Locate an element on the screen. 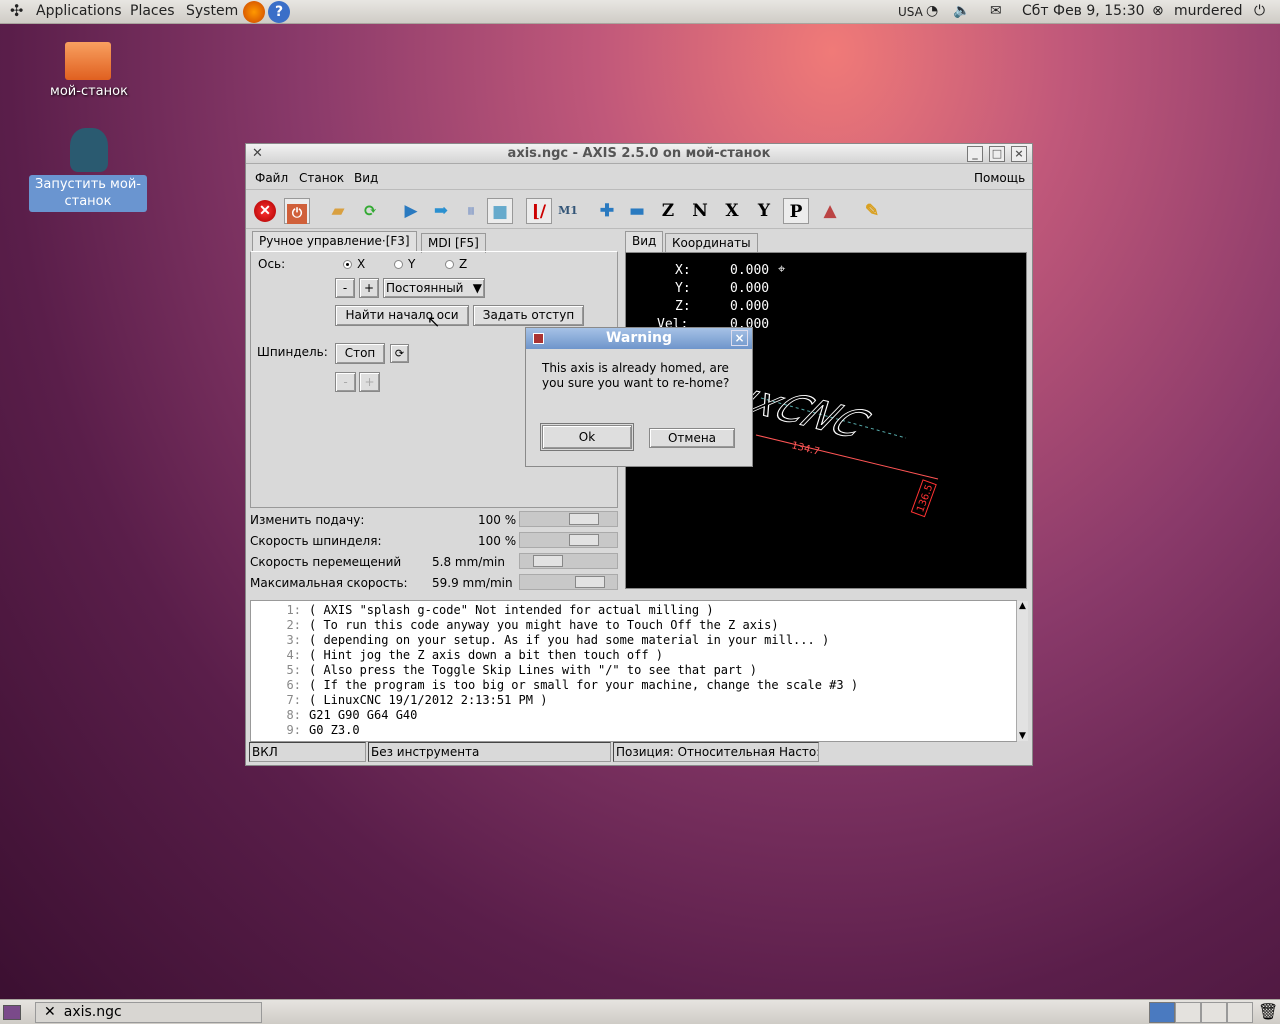  dialog-close-icon: × is located at coordinates (739, 338).